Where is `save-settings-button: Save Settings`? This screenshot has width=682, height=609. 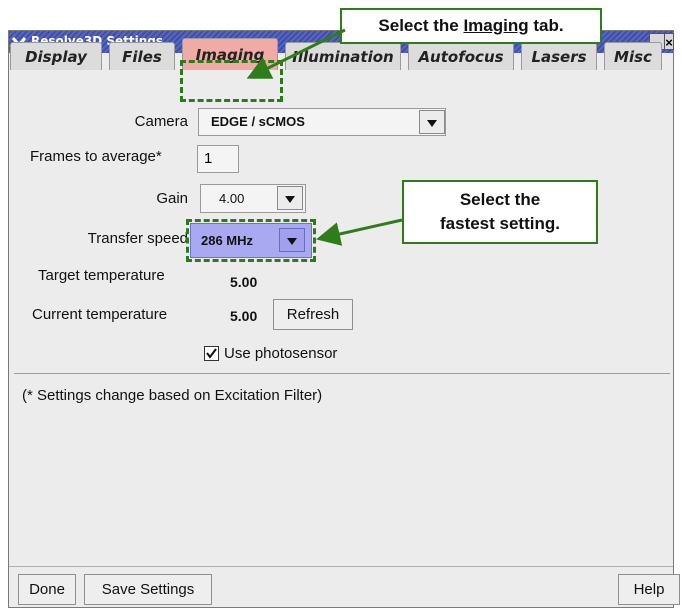 save-settings-button: Save Settings is located at coordinates (148, 589).